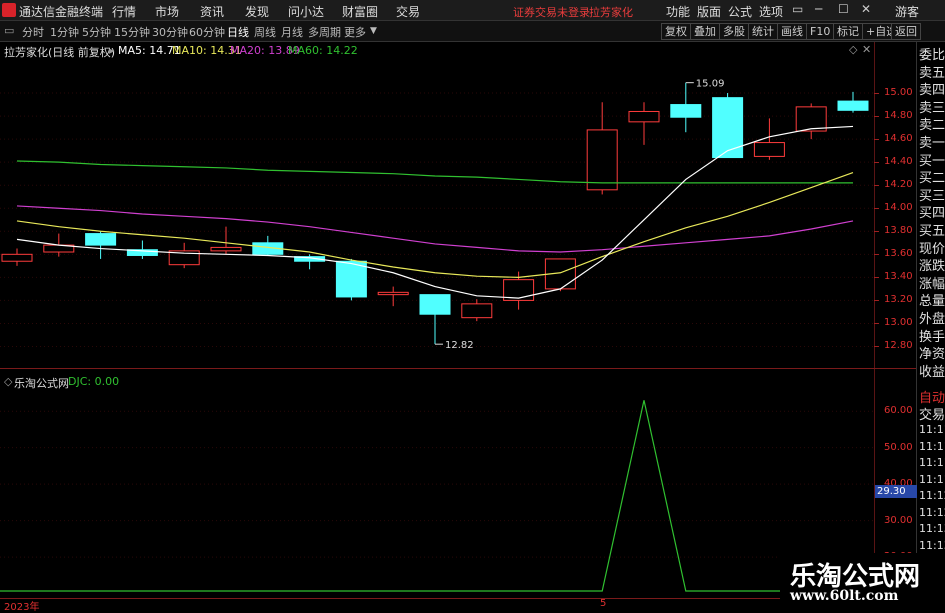 The height and width of the screenshot is (613, 945). I want to click on period-daily: 日线, so click(238, 32).